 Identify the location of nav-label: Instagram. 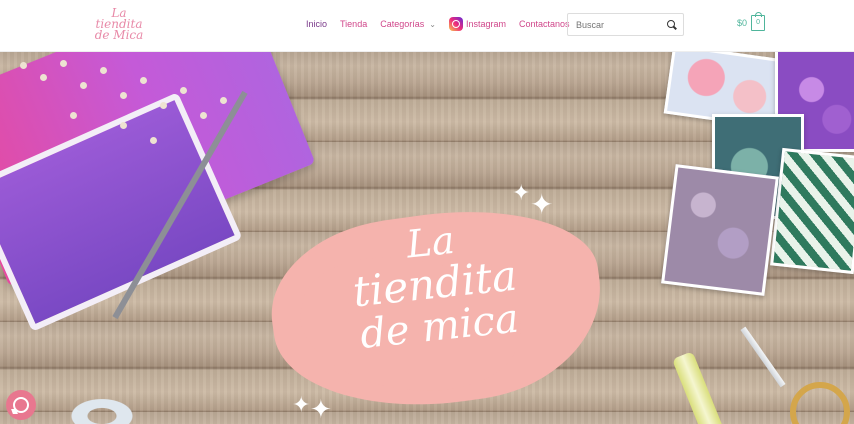
(485, 24).